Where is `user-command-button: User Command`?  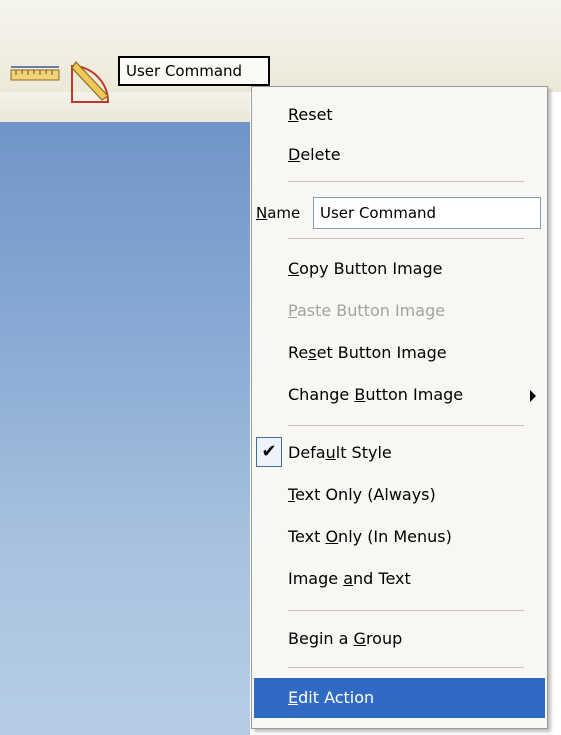
user-command-button: User Command is located at coordinates (194, 71).